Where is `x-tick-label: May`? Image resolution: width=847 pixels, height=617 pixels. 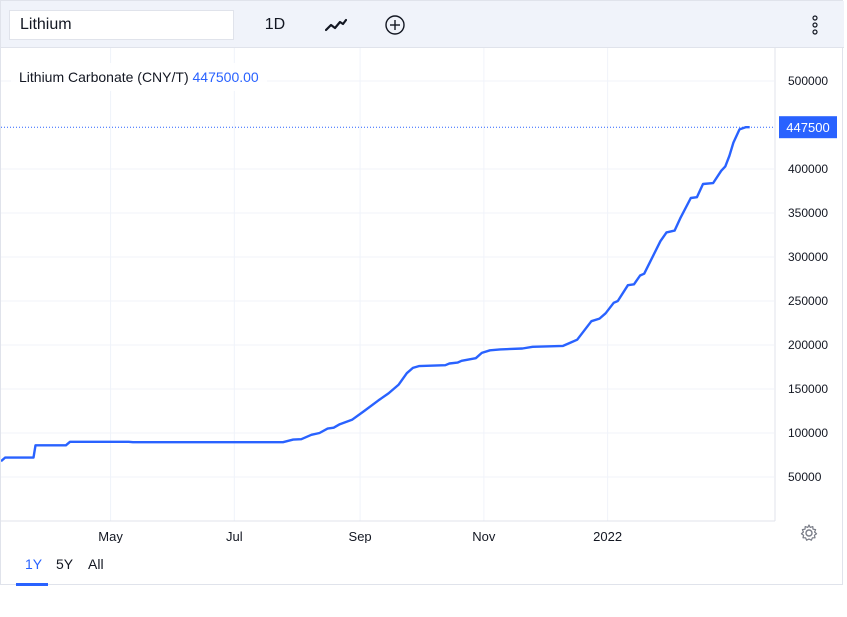 x-tick-label: May is located at coordinates (110, 536).